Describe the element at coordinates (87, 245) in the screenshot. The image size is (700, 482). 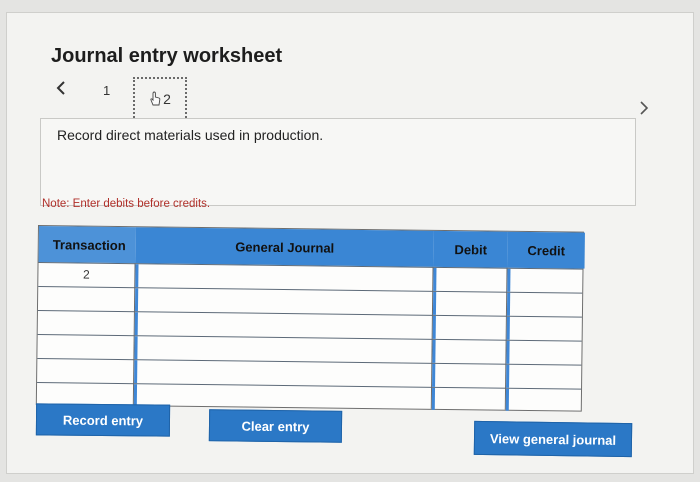
I see `transaction-header: Transaction` at that location.